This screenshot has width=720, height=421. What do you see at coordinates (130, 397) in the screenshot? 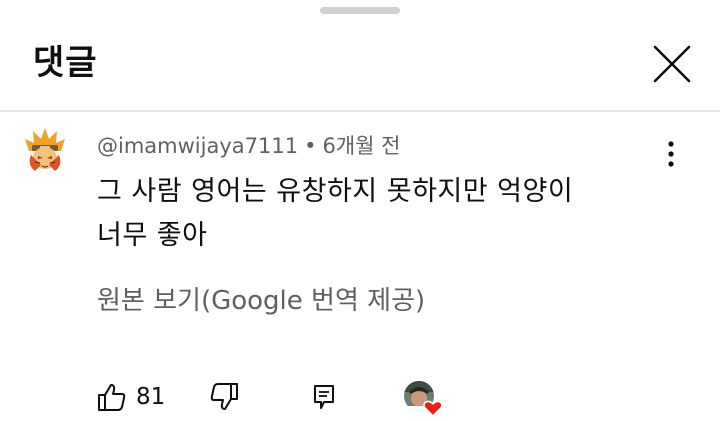
I see `like-button: 81` at bounding box center [130, 397].